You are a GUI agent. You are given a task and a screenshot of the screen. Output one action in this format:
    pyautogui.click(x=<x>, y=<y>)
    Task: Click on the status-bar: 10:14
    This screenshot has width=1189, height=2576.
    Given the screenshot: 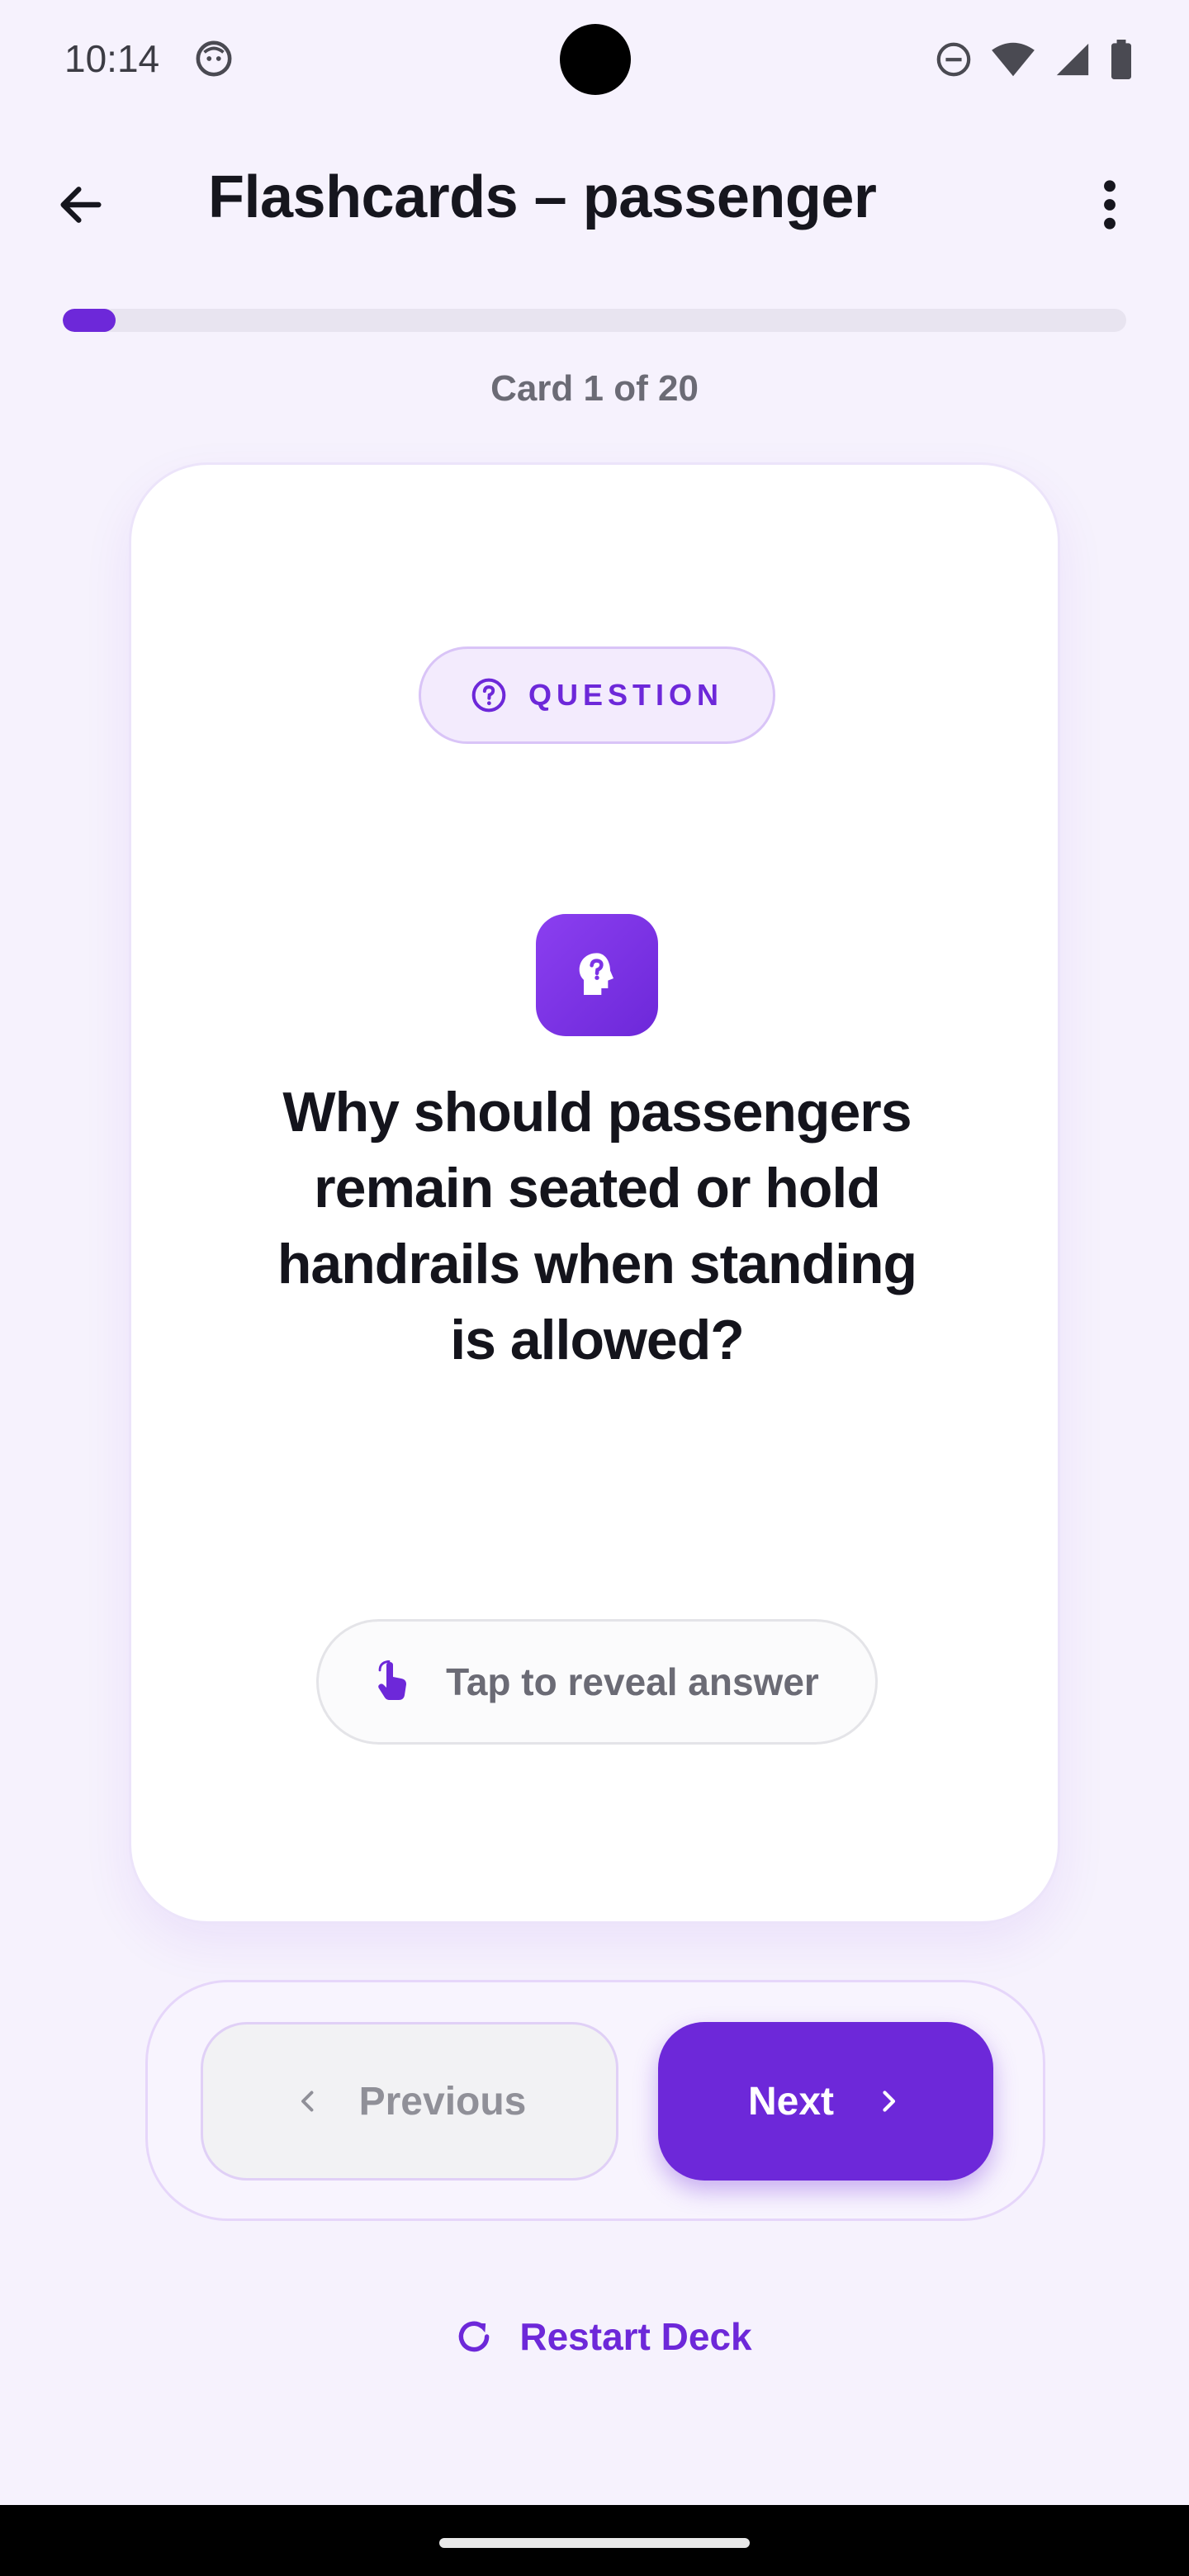 What is the action you would take?
    pyautogui.click(x=594, y=58)
    